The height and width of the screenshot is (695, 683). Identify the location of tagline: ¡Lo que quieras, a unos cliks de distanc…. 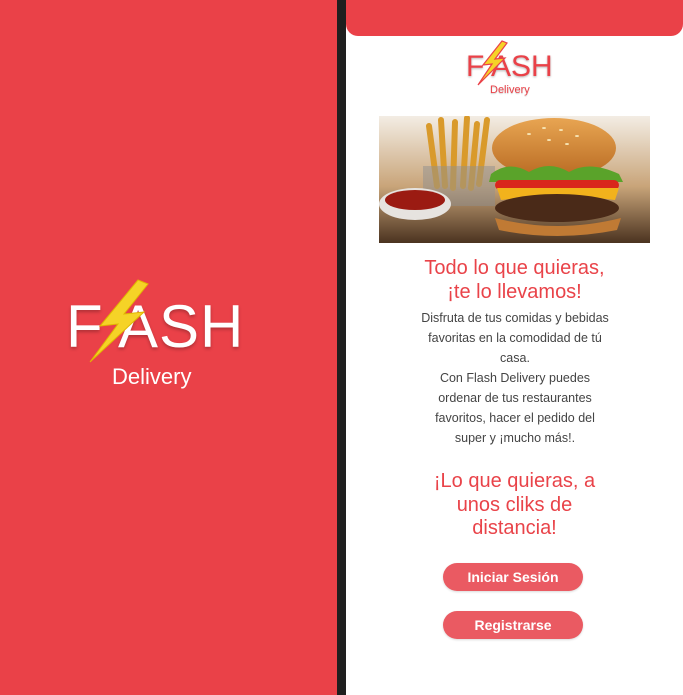
(514, 505).